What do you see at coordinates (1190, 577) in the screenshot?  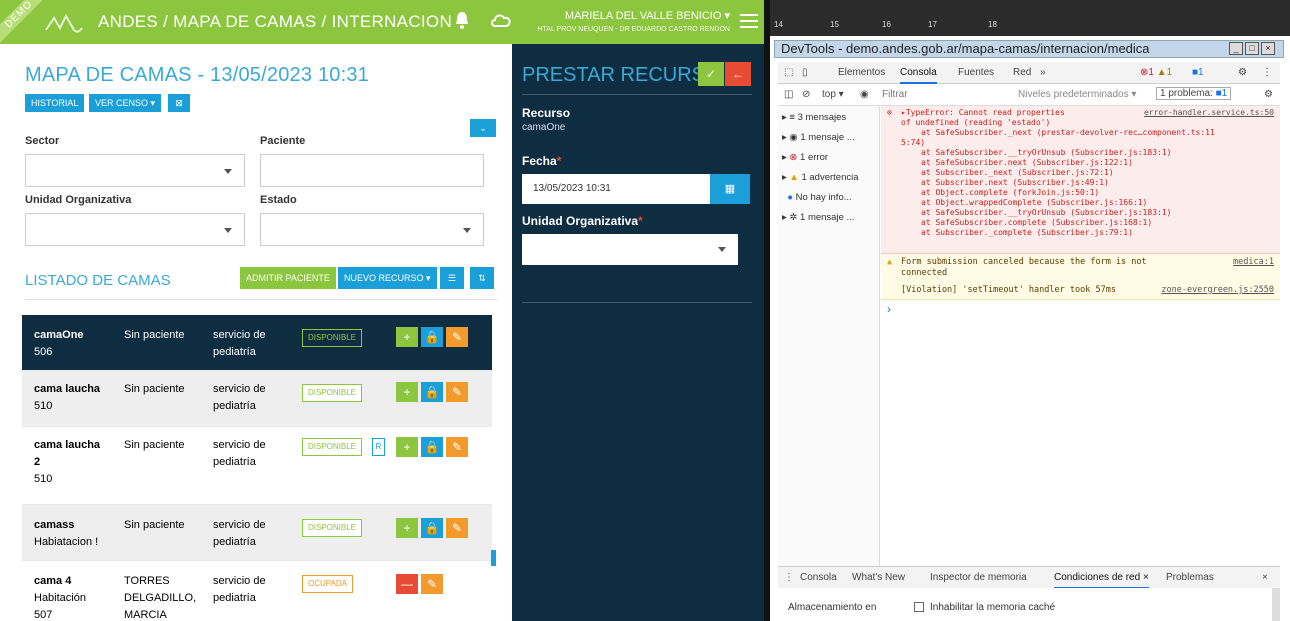 I see `drawer-tab-problemas: Problemas` at bounding box center [1190, 577].